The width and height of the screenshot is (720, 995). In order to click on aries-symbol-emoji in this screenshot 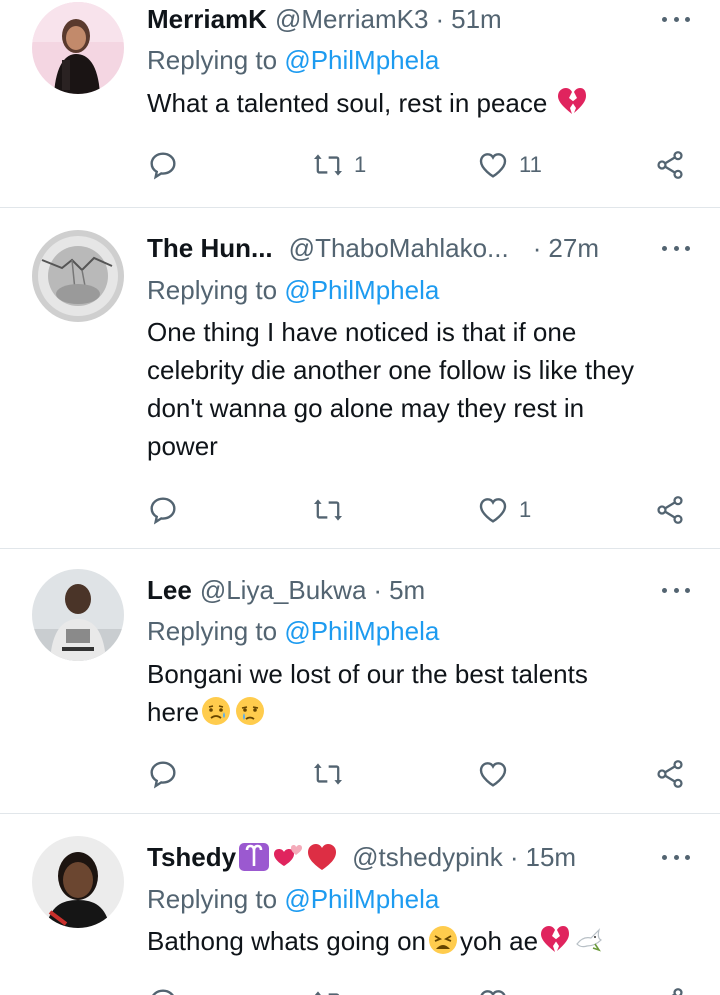, I will do `click(254, 857)`.